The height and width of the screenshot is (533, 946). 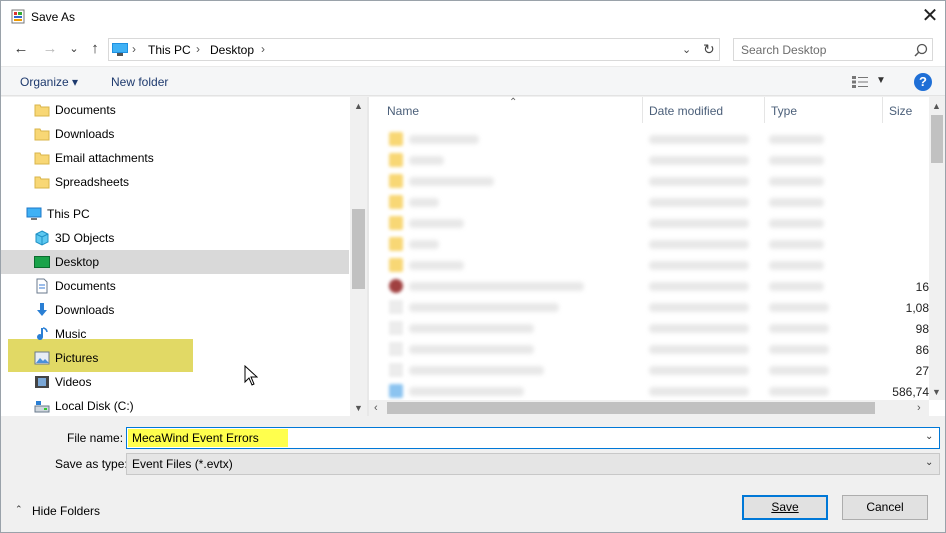 What do you see at coordinates (74, 49) in the screenshot?
I see `recent-locations-icon: ⌄` at bounding box center [74, 49].